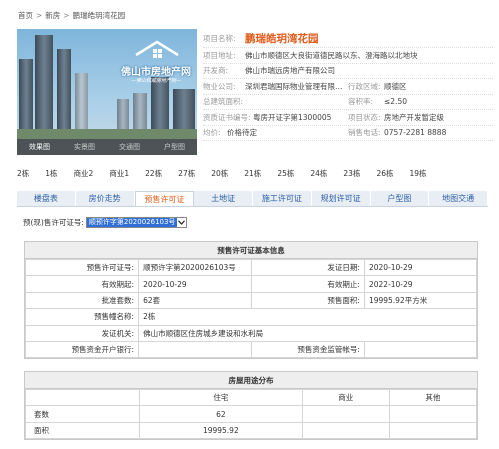  I want to click on project-photo: 佛山市房地产网 —佛山权威房地产网— 效果图 实景图 交通图 户型图, so click(107, 92).